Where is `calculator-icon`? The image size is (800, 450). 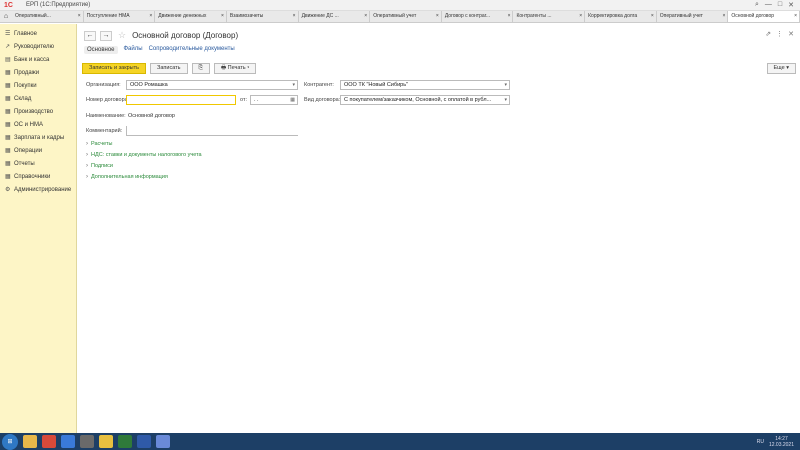
calculator-icon is located at coordinates (87, 441).